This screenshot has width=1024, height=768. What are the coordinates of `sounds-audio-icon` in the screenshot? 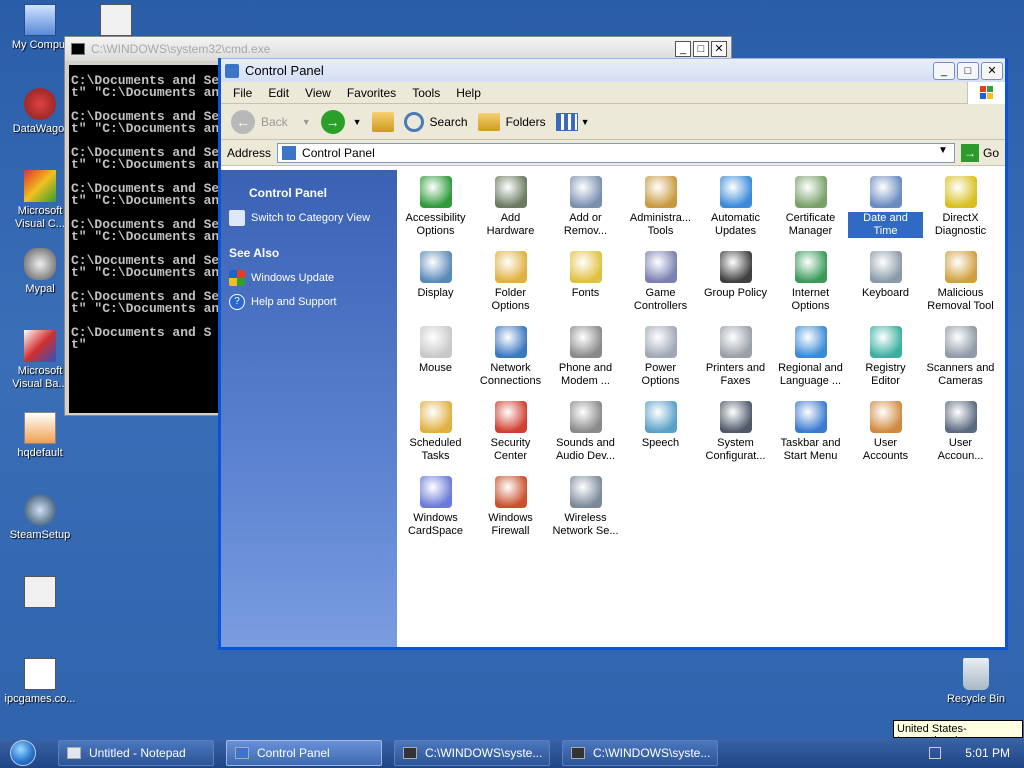 It's located at (585, 417).